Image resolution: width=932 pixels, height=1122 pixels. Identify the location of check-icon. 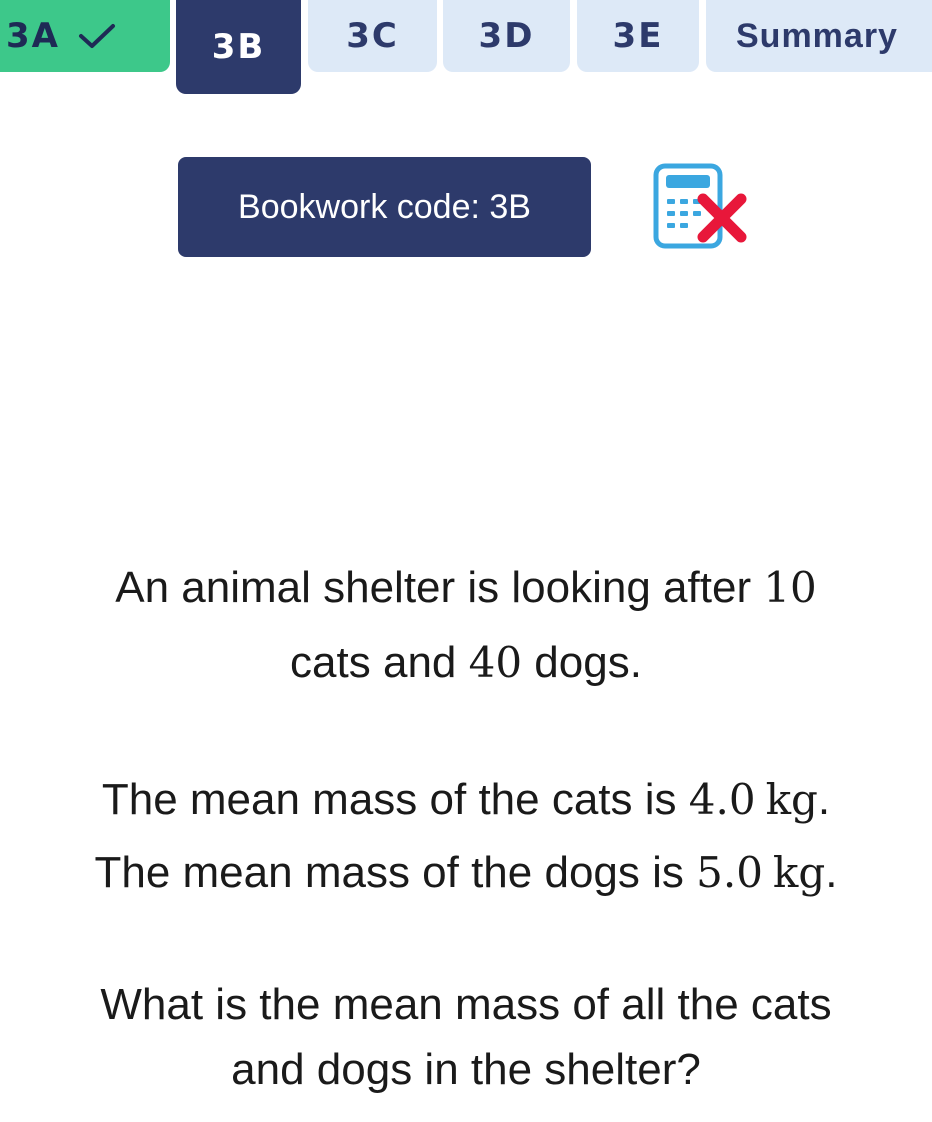
(96, 36).